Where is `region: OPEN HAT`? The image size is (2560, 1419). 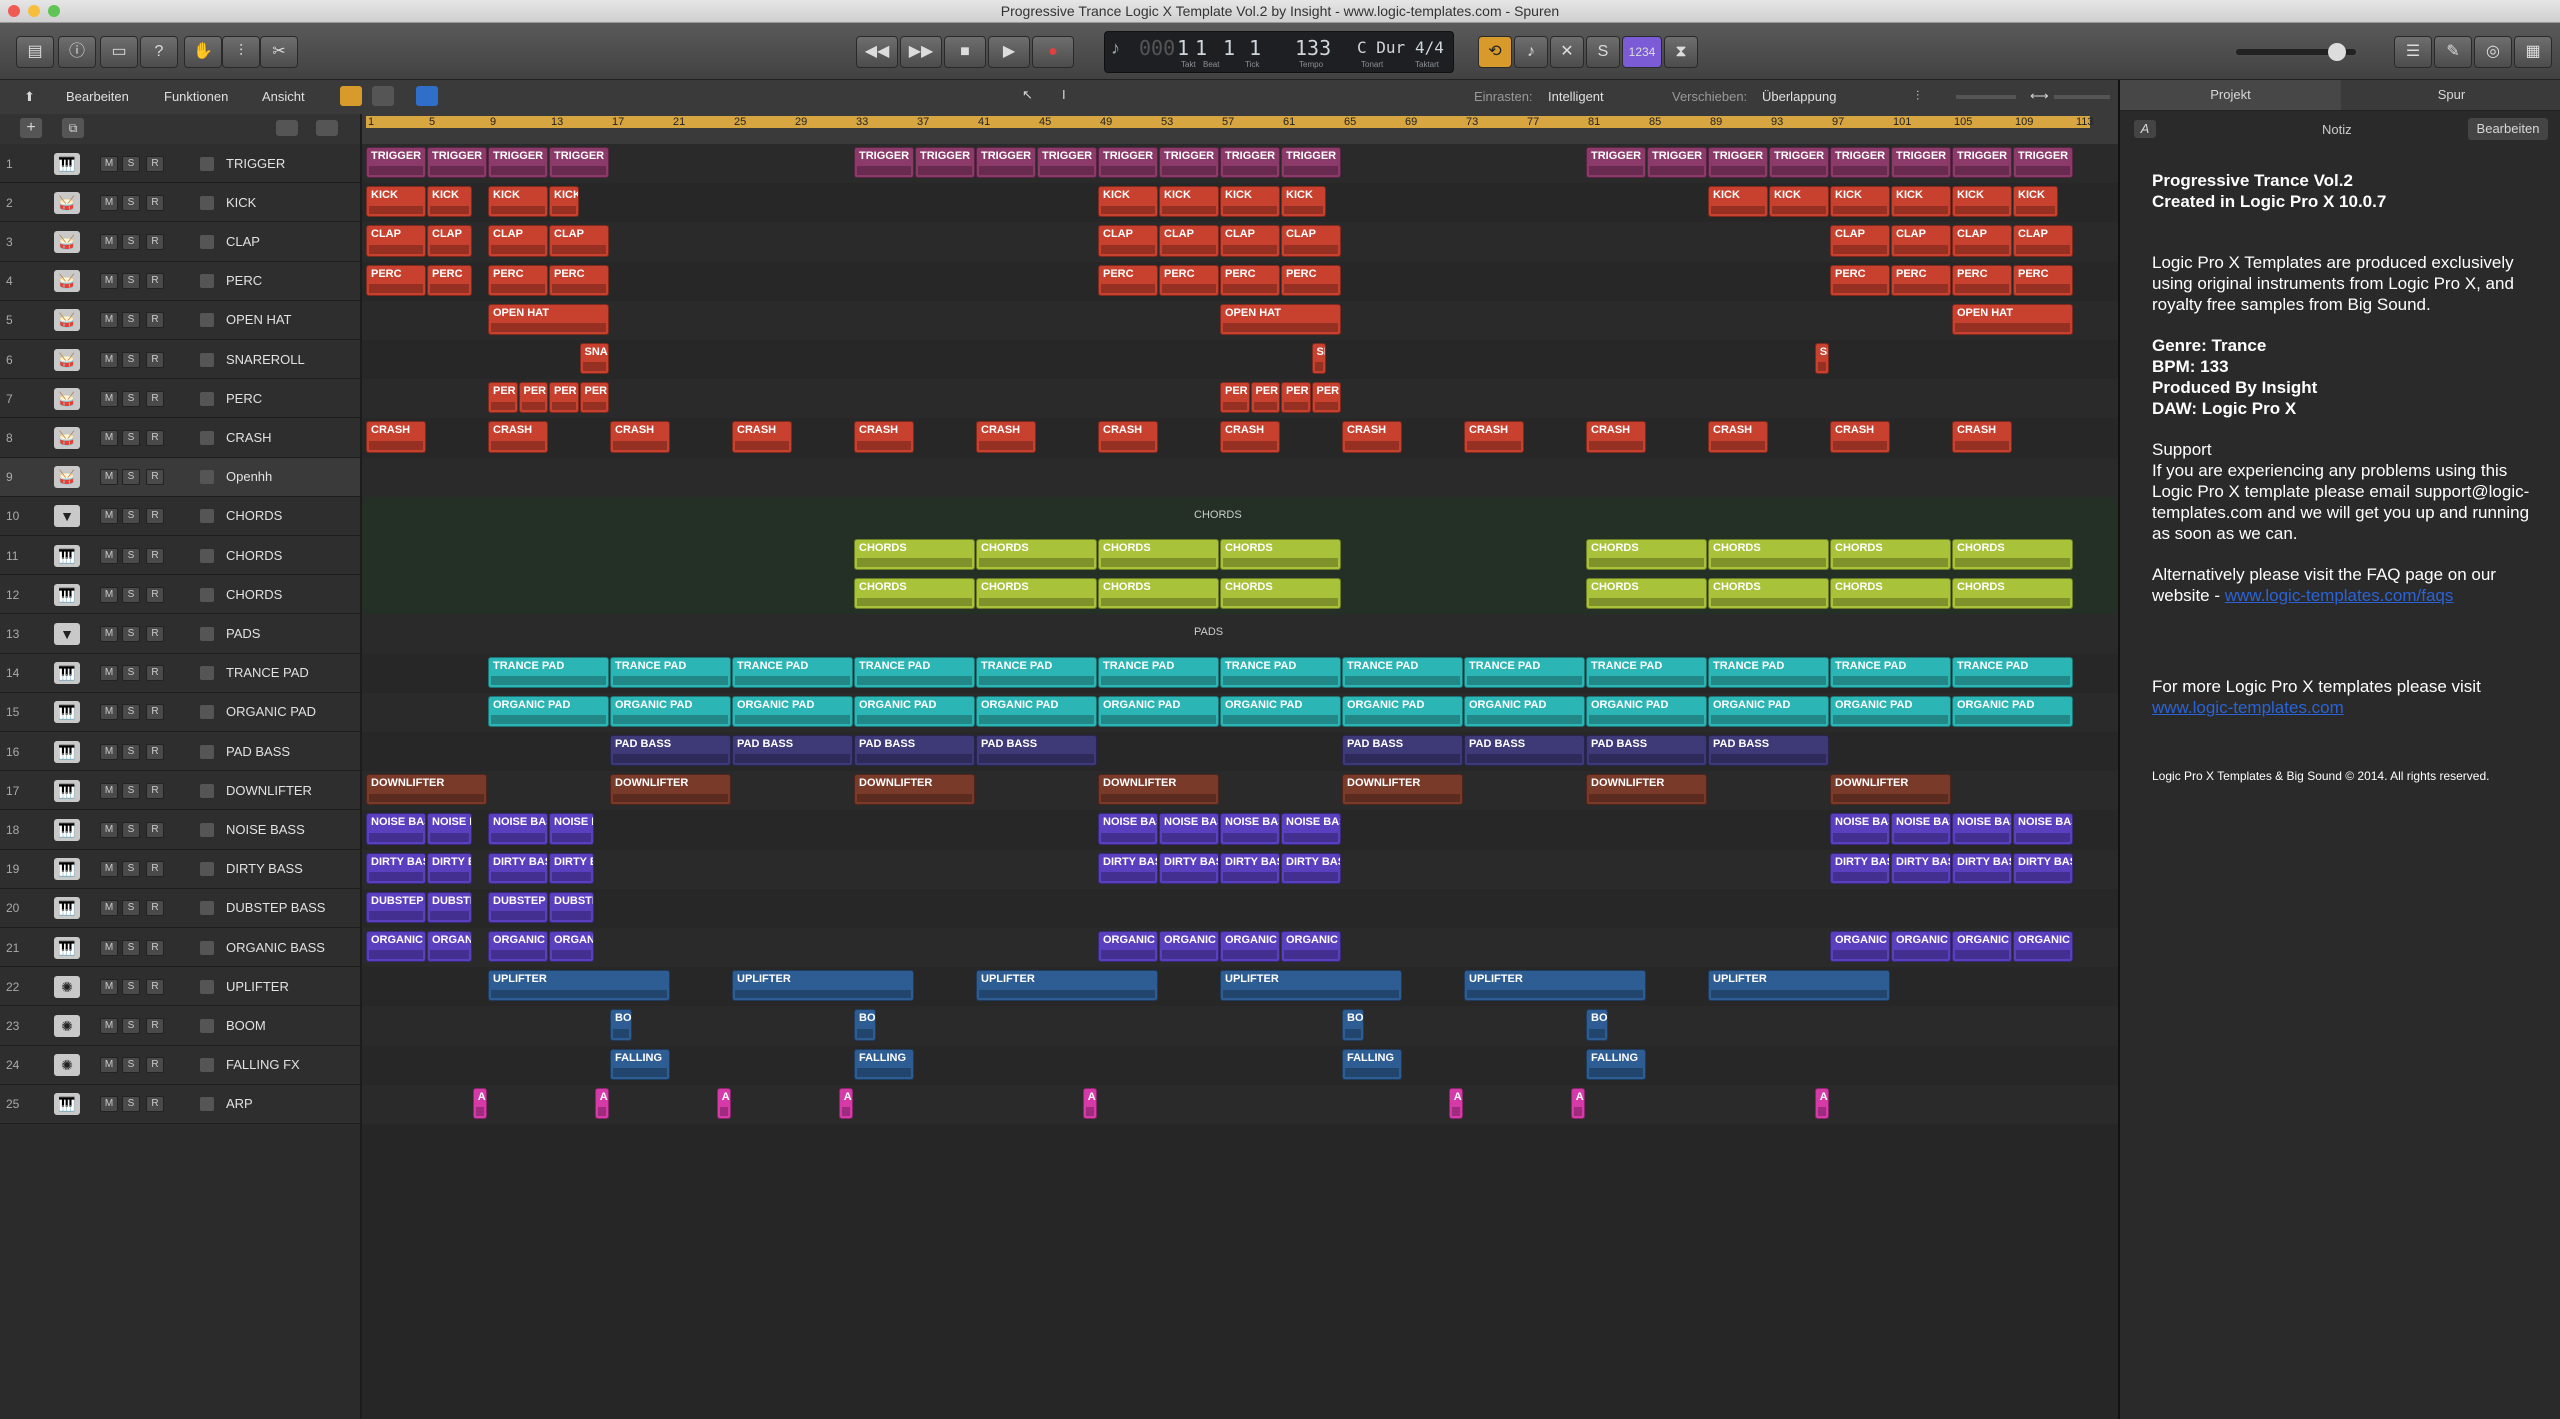
region: OPEN HAT is located at coordinates (1280, 319).